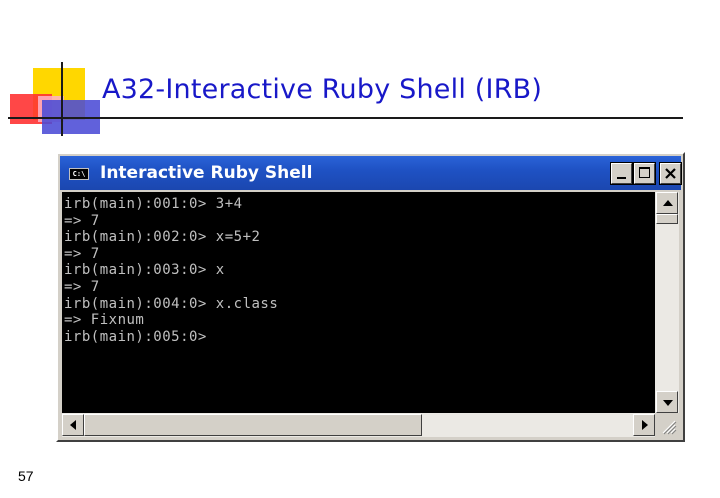 The image size is (720, 498). Describe the element at coordinates (322, 89) in the screenshot. I see `slide-title: A32-Interactive Ruby Shell (IRB)` at that location.